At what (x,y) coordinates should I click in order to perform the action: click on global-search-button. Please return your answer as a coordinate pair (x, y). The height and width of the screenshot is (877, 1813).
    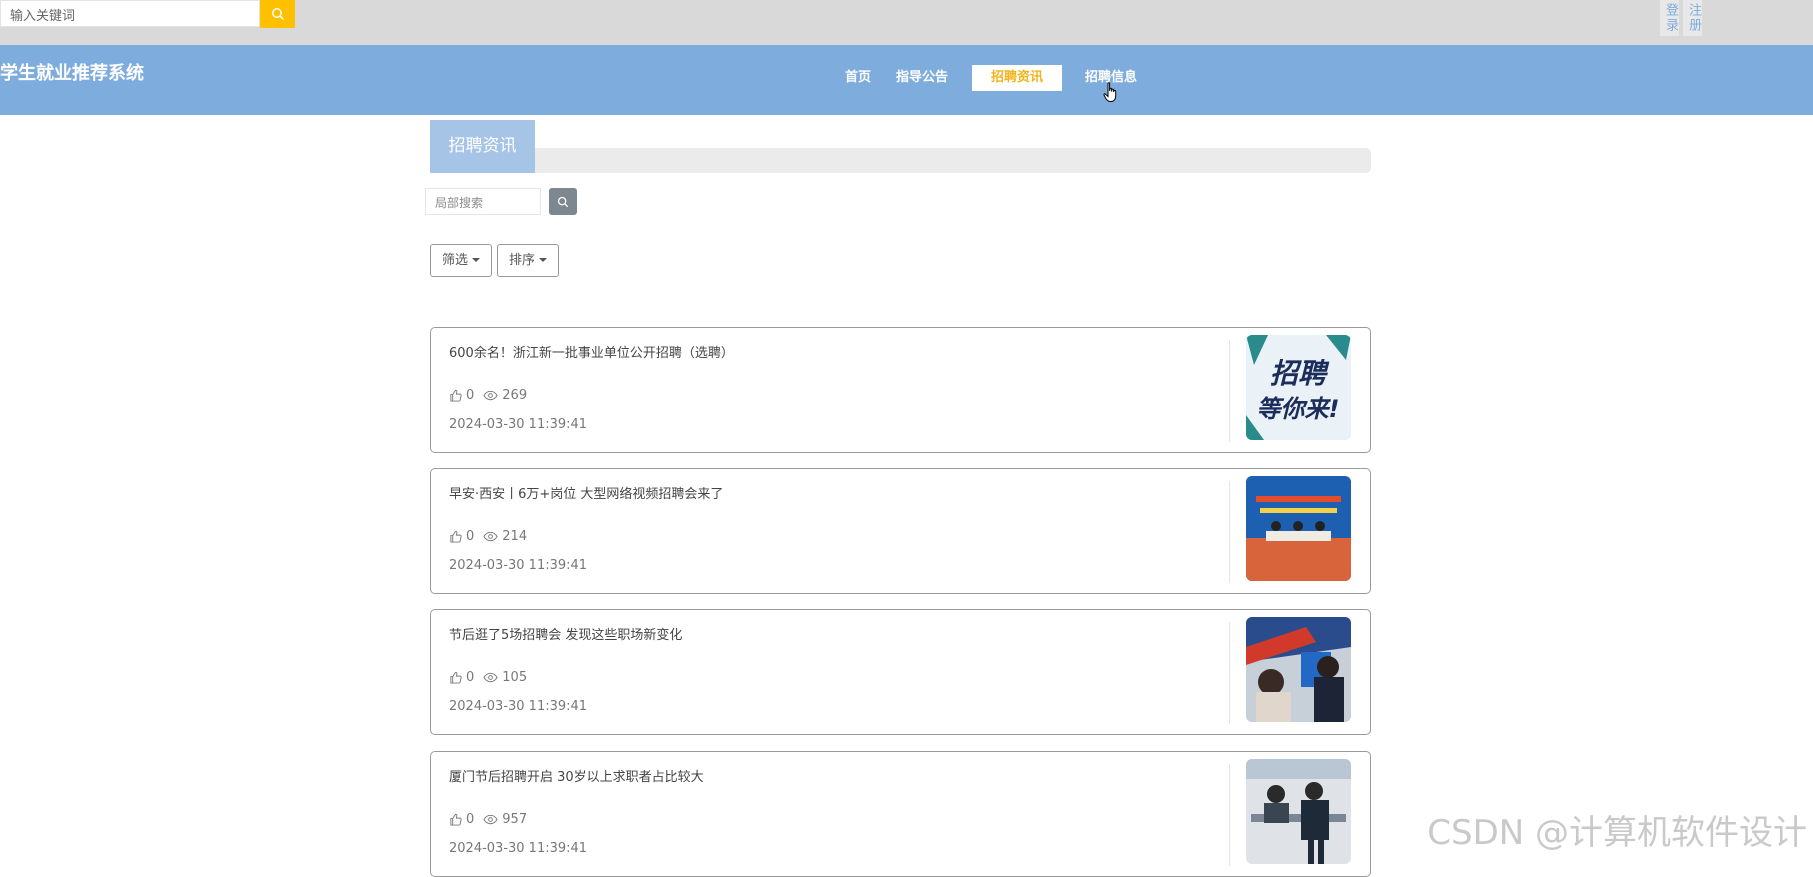
    Looking at the image, I should click on (277, 14).